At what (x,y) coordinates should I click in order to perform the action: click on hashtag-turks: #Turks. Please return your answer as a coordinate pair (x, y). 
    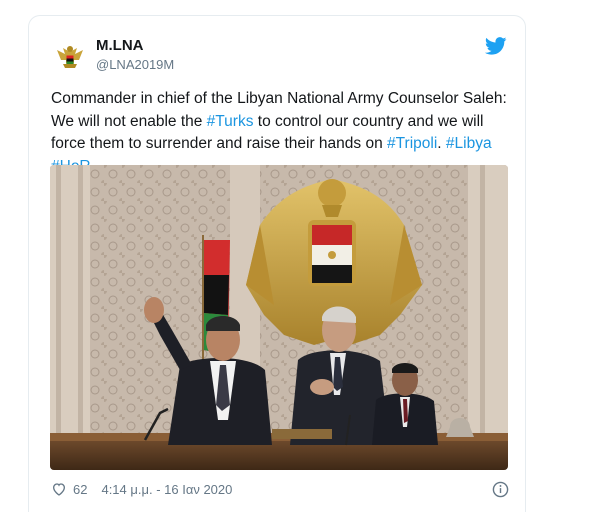
    Looking at the image, I should click on (230, 121).